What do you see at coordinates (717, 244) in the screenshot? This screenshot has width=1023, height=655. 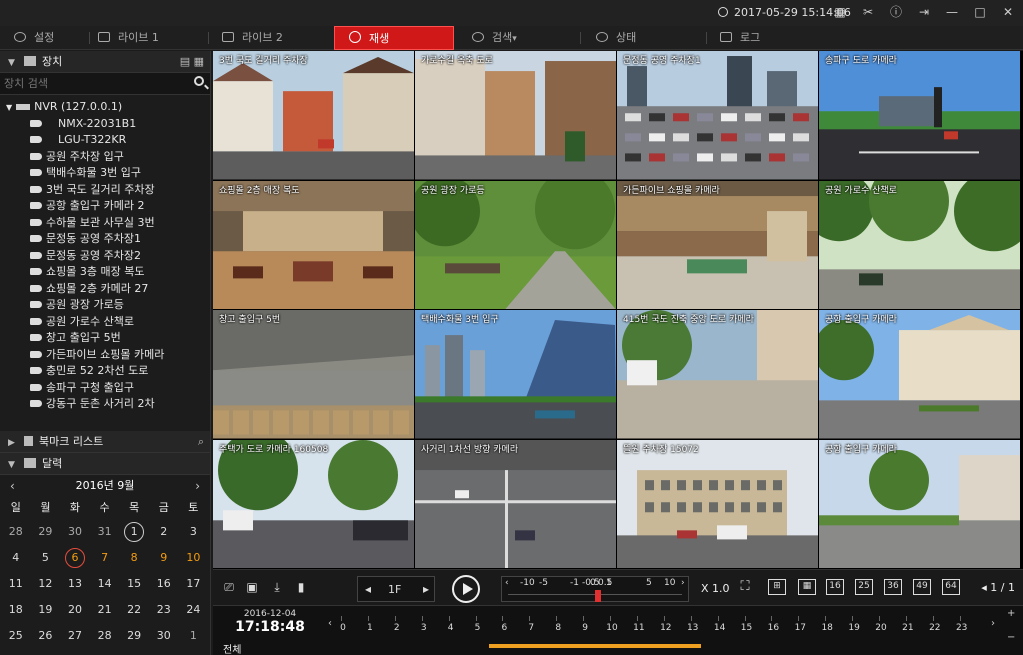 I see `video-tile: 가든파이브 쇼핑몰 카메라` at bounding box center [717, 244].